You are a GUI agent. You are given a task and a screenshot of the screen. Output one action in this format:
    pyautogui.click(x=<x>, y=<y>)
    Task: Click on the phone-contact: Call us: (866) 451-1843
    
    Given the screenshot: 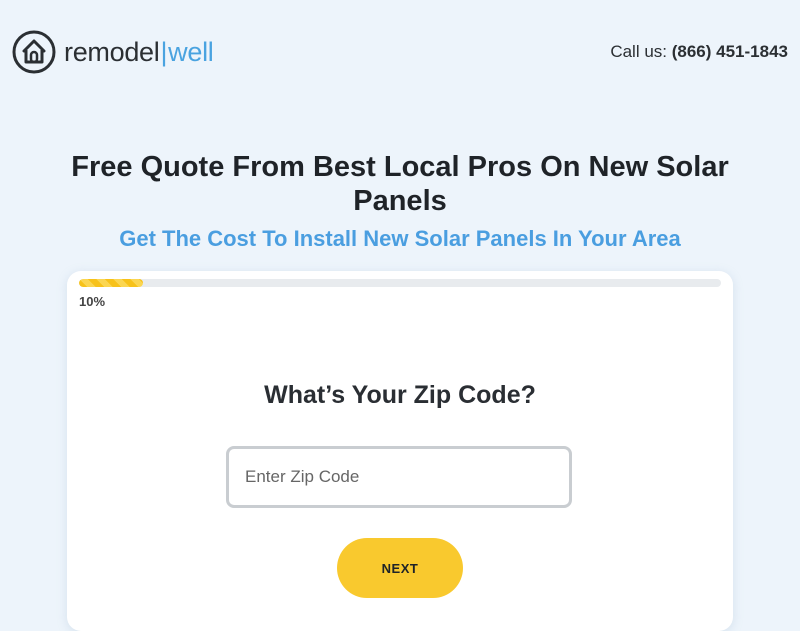 What is the action you would take?
    pyautogui.click(x=699, y=52)
    